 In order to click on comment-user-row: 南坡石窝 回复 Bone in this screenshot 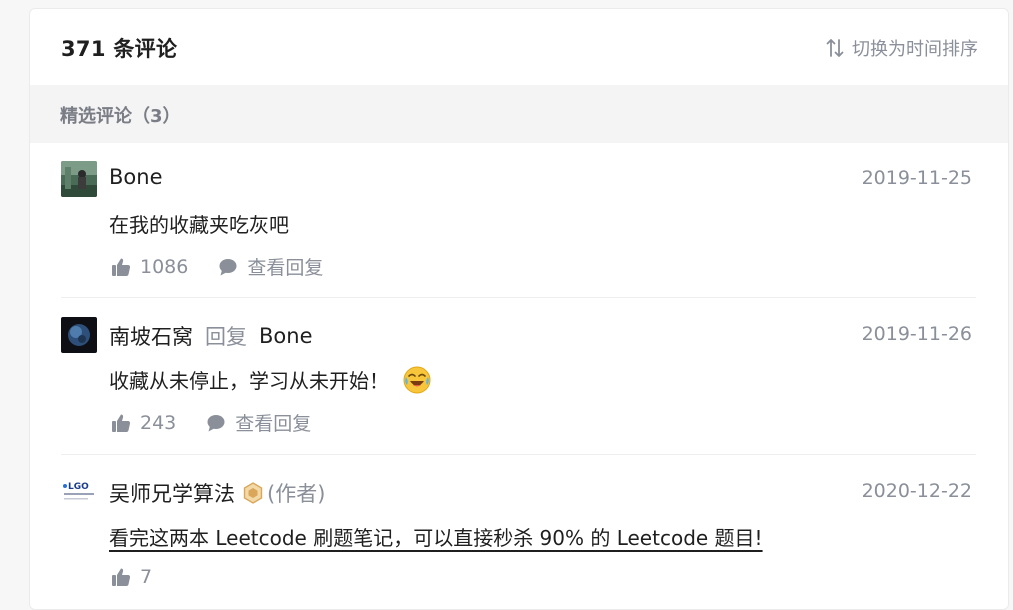, I will do `click(210, 336)`.